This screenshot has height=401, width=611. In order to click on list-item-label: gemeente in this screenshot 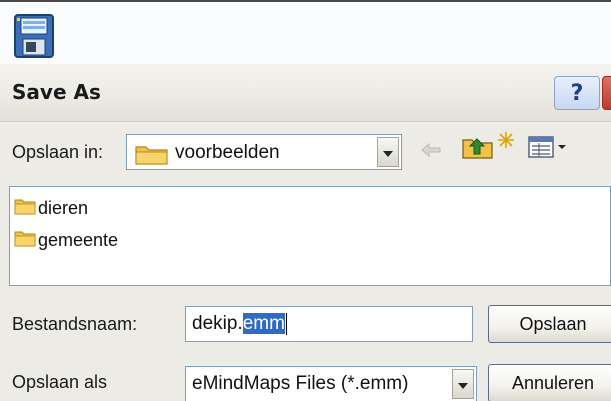, I will do `click(78, 239)`.